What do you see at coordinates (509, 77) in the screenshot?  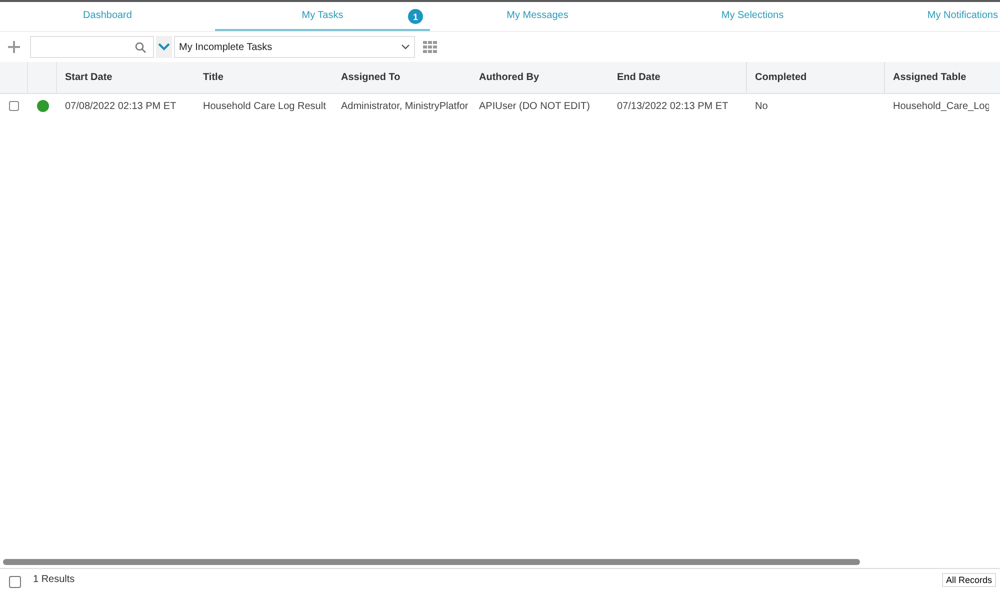 I see `column-header: Authored By` at bounding box center [509, 77].